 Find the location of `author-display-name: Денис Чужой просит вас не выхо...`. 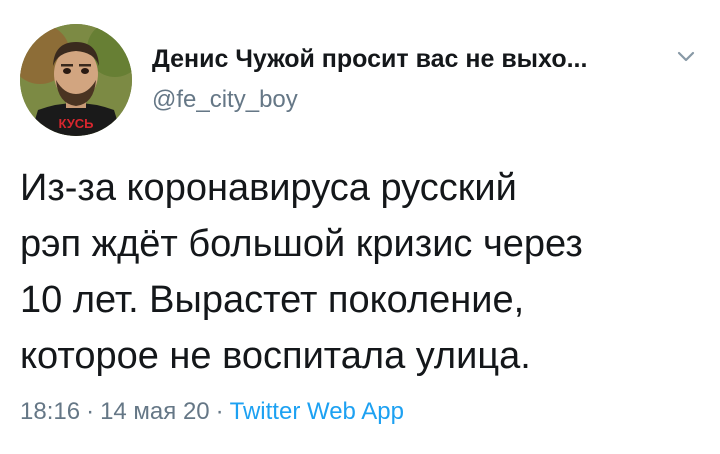

author-display-name: Денис Чужой просит вас не выхо... is located at coordinates (402, 59).